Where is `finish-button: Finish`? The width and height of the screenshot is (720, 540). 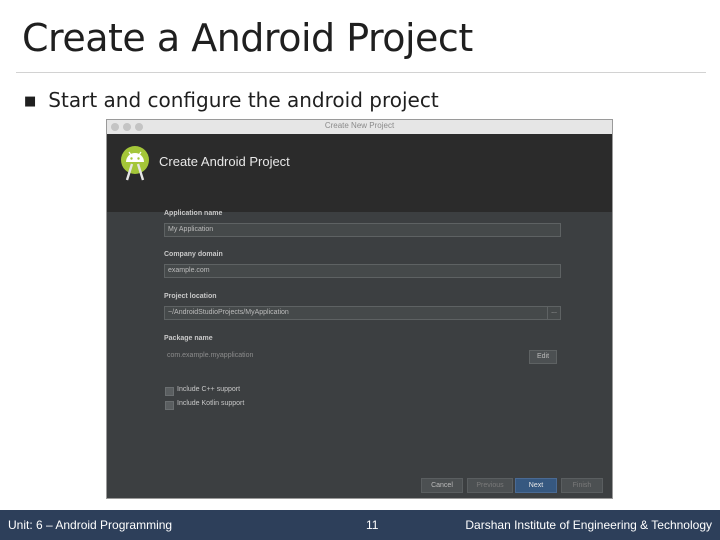 finish-button: Finish is located at coordinates (582, 485).